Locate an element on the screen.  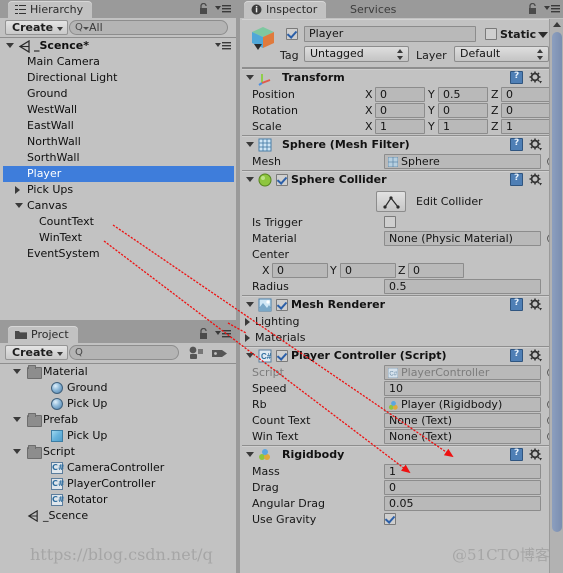
field-radius: 0.5 is located at coordinates (462, 286).